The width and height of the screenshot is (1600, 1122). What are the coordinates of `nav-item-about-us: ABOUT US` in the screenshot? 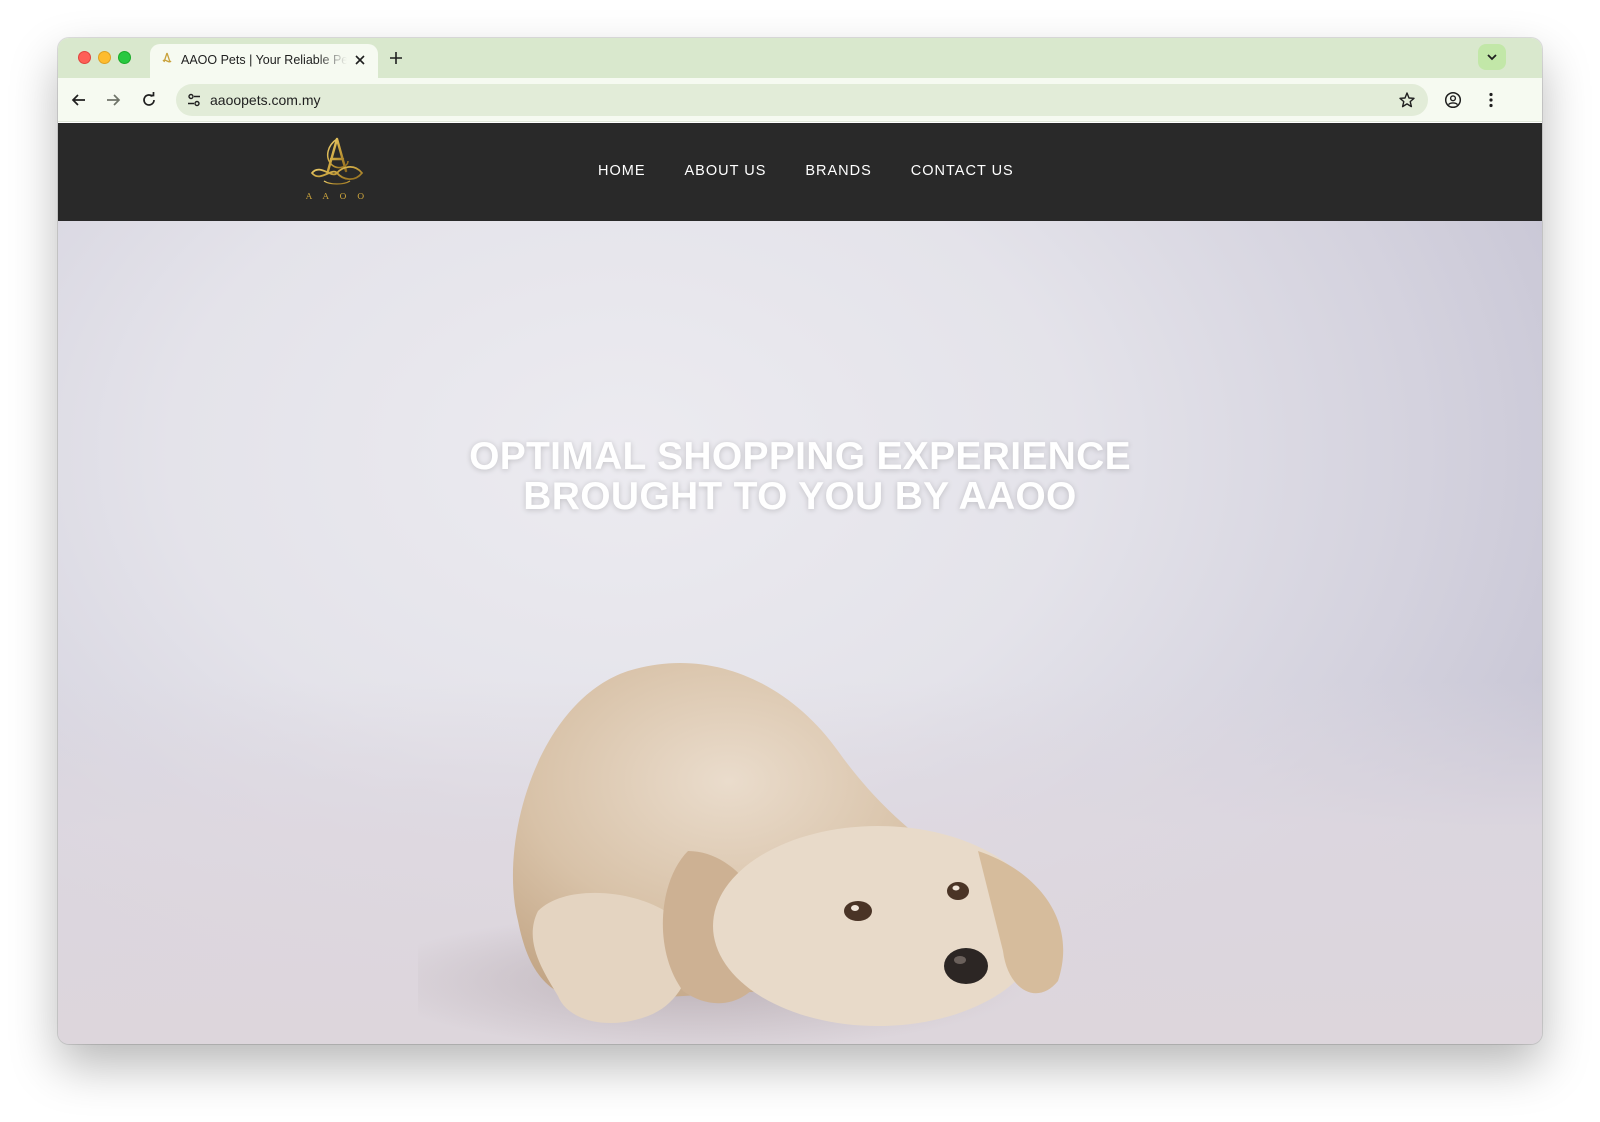 It's located at (726, 171).